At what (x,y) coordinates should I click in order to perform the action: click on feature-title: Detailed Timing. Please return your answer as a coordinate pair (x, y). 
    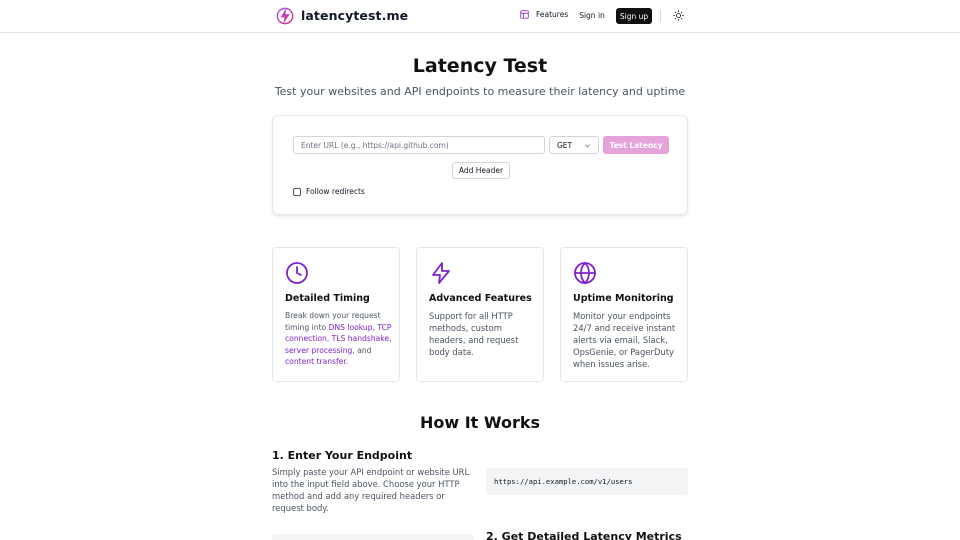
    Looking at the image, I should click on (327, 298).